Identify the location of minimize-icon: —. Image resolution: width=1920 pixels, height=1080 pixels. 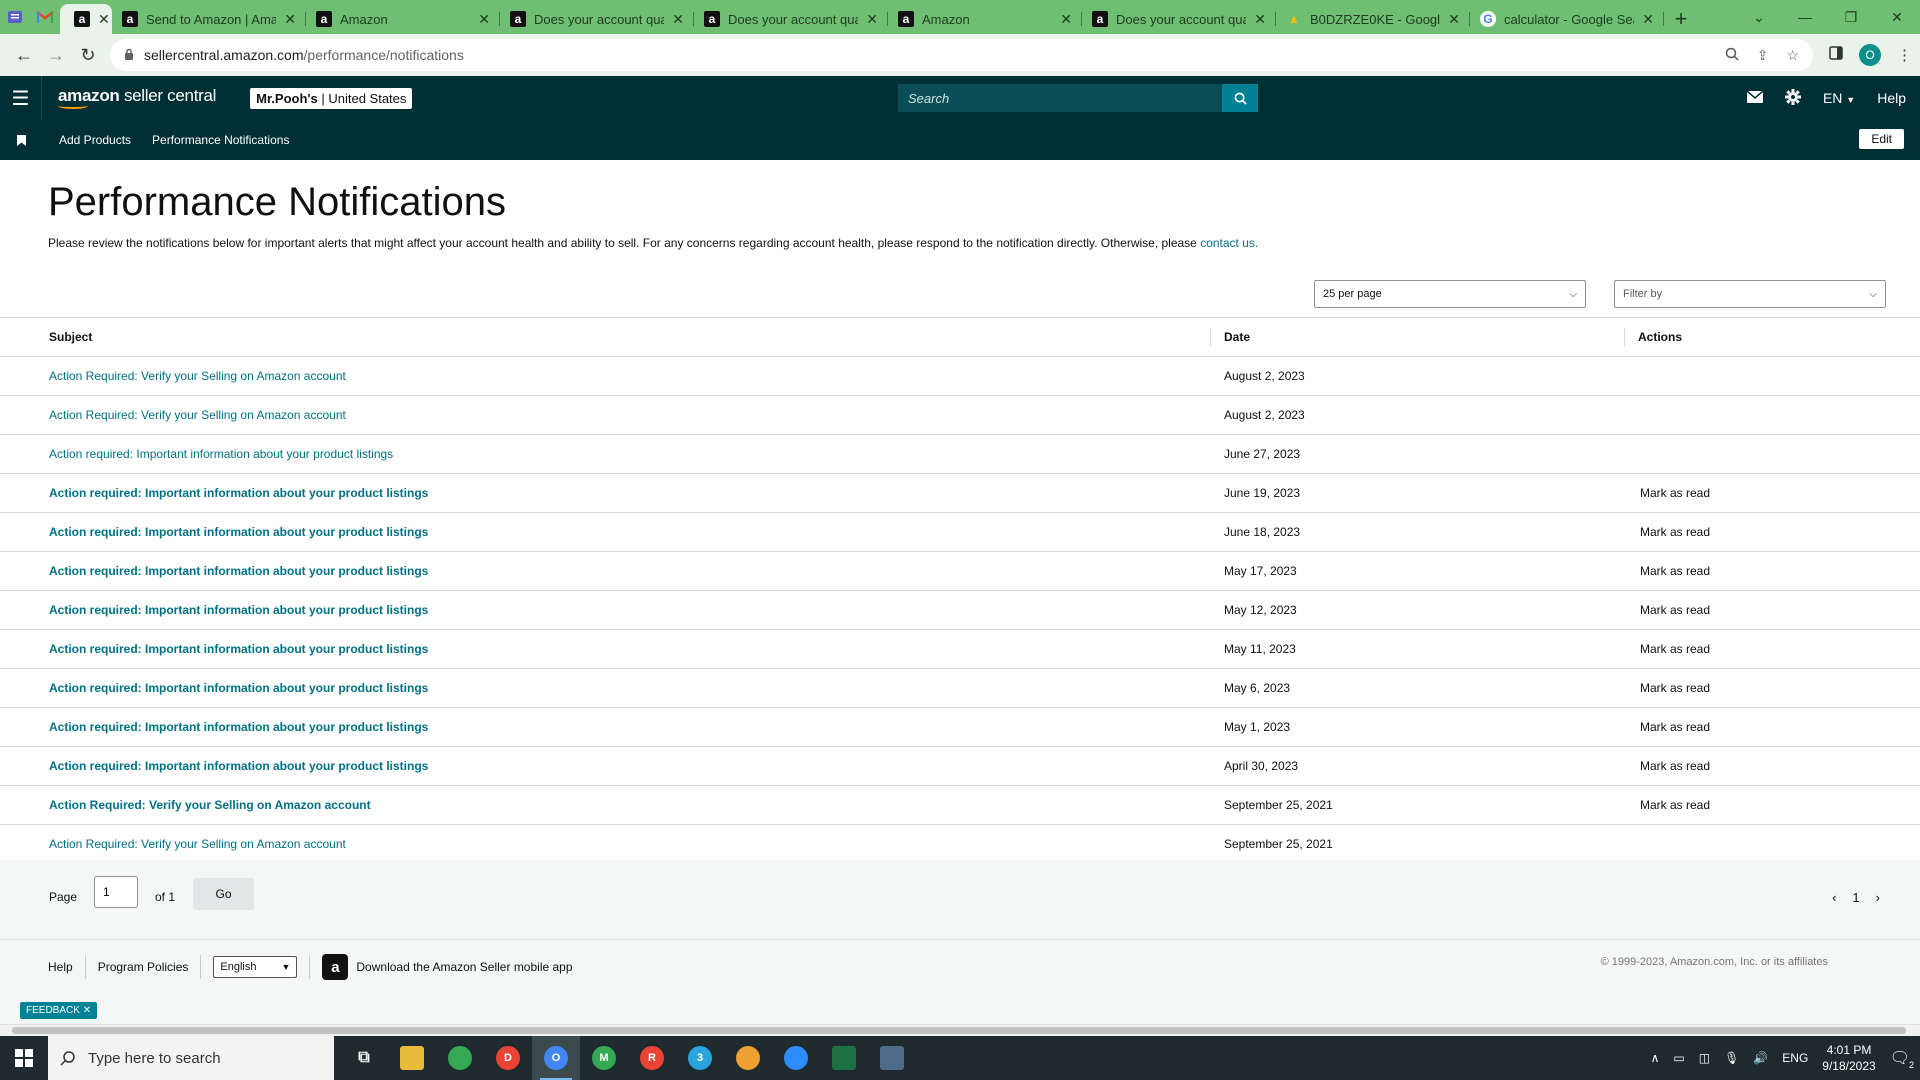
(1805, 17).